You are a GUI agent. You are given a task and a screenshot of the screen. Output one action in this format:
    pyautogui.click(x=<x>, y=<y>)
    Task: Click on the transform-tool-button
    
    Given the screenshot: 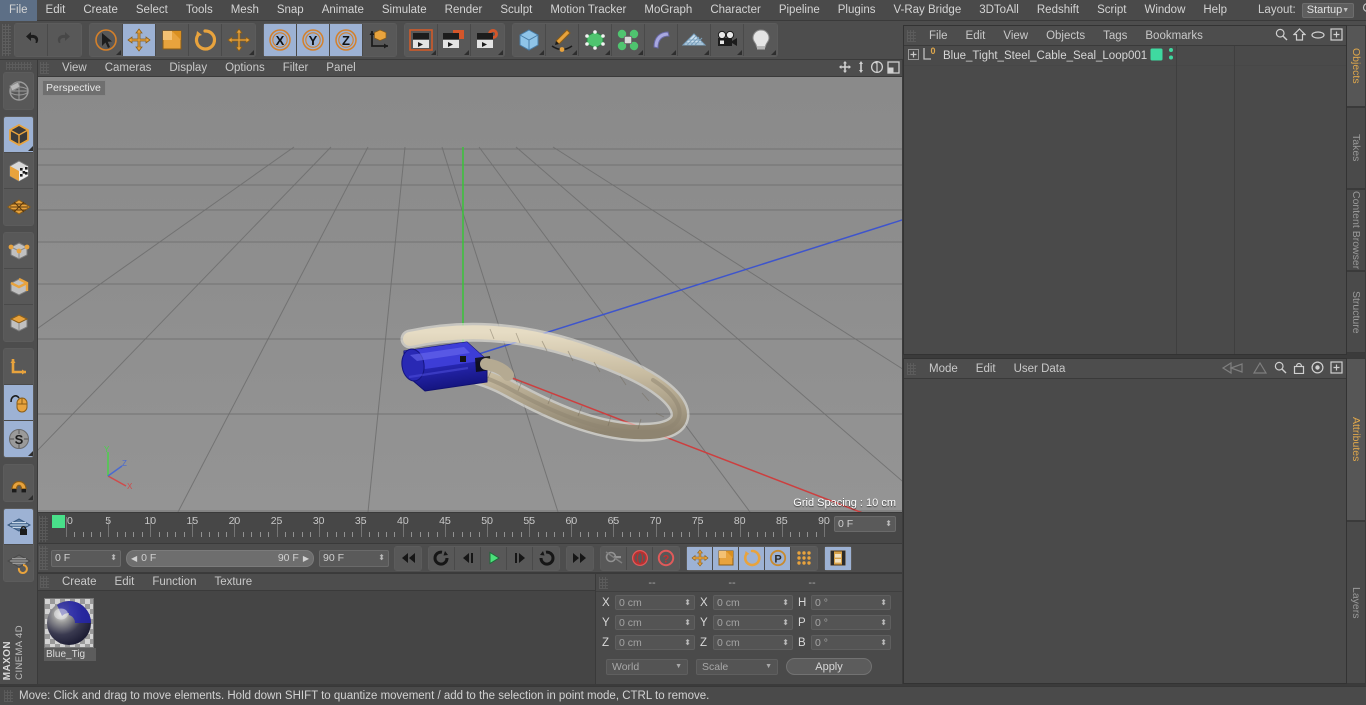 What is the action you would take?
    pyautogui.click(x=238, y=40)
    